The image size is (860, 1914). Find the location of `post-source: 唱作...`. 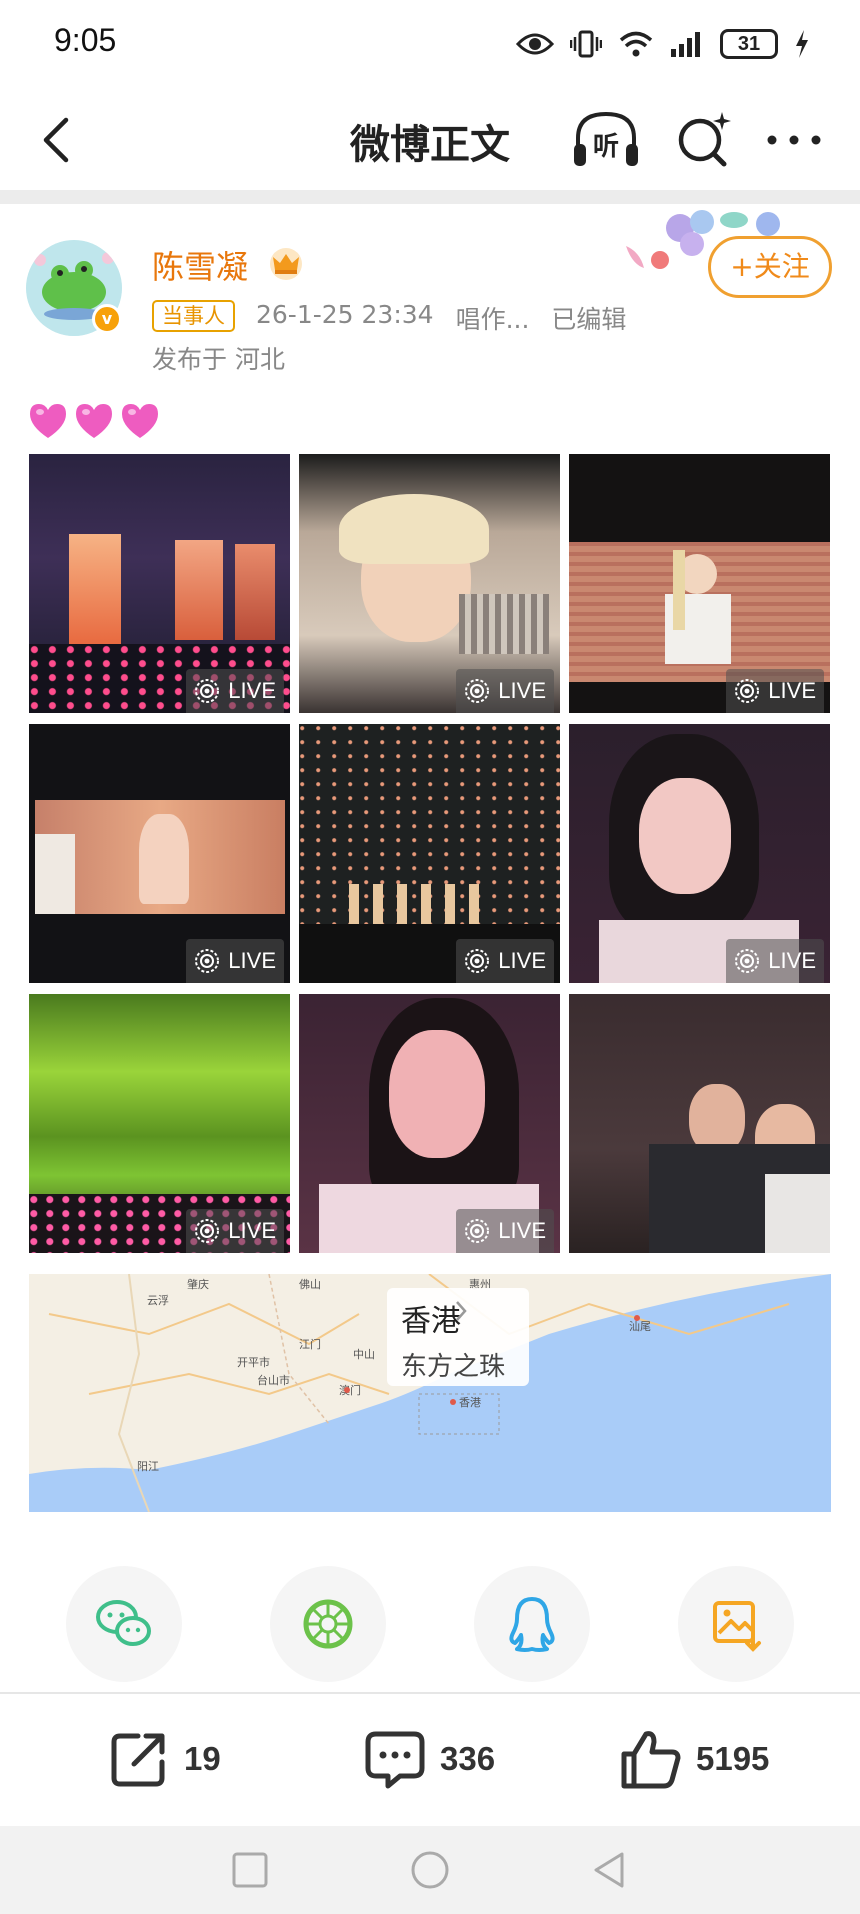

post-source: 唱作... is located at coordinates (493, 318).